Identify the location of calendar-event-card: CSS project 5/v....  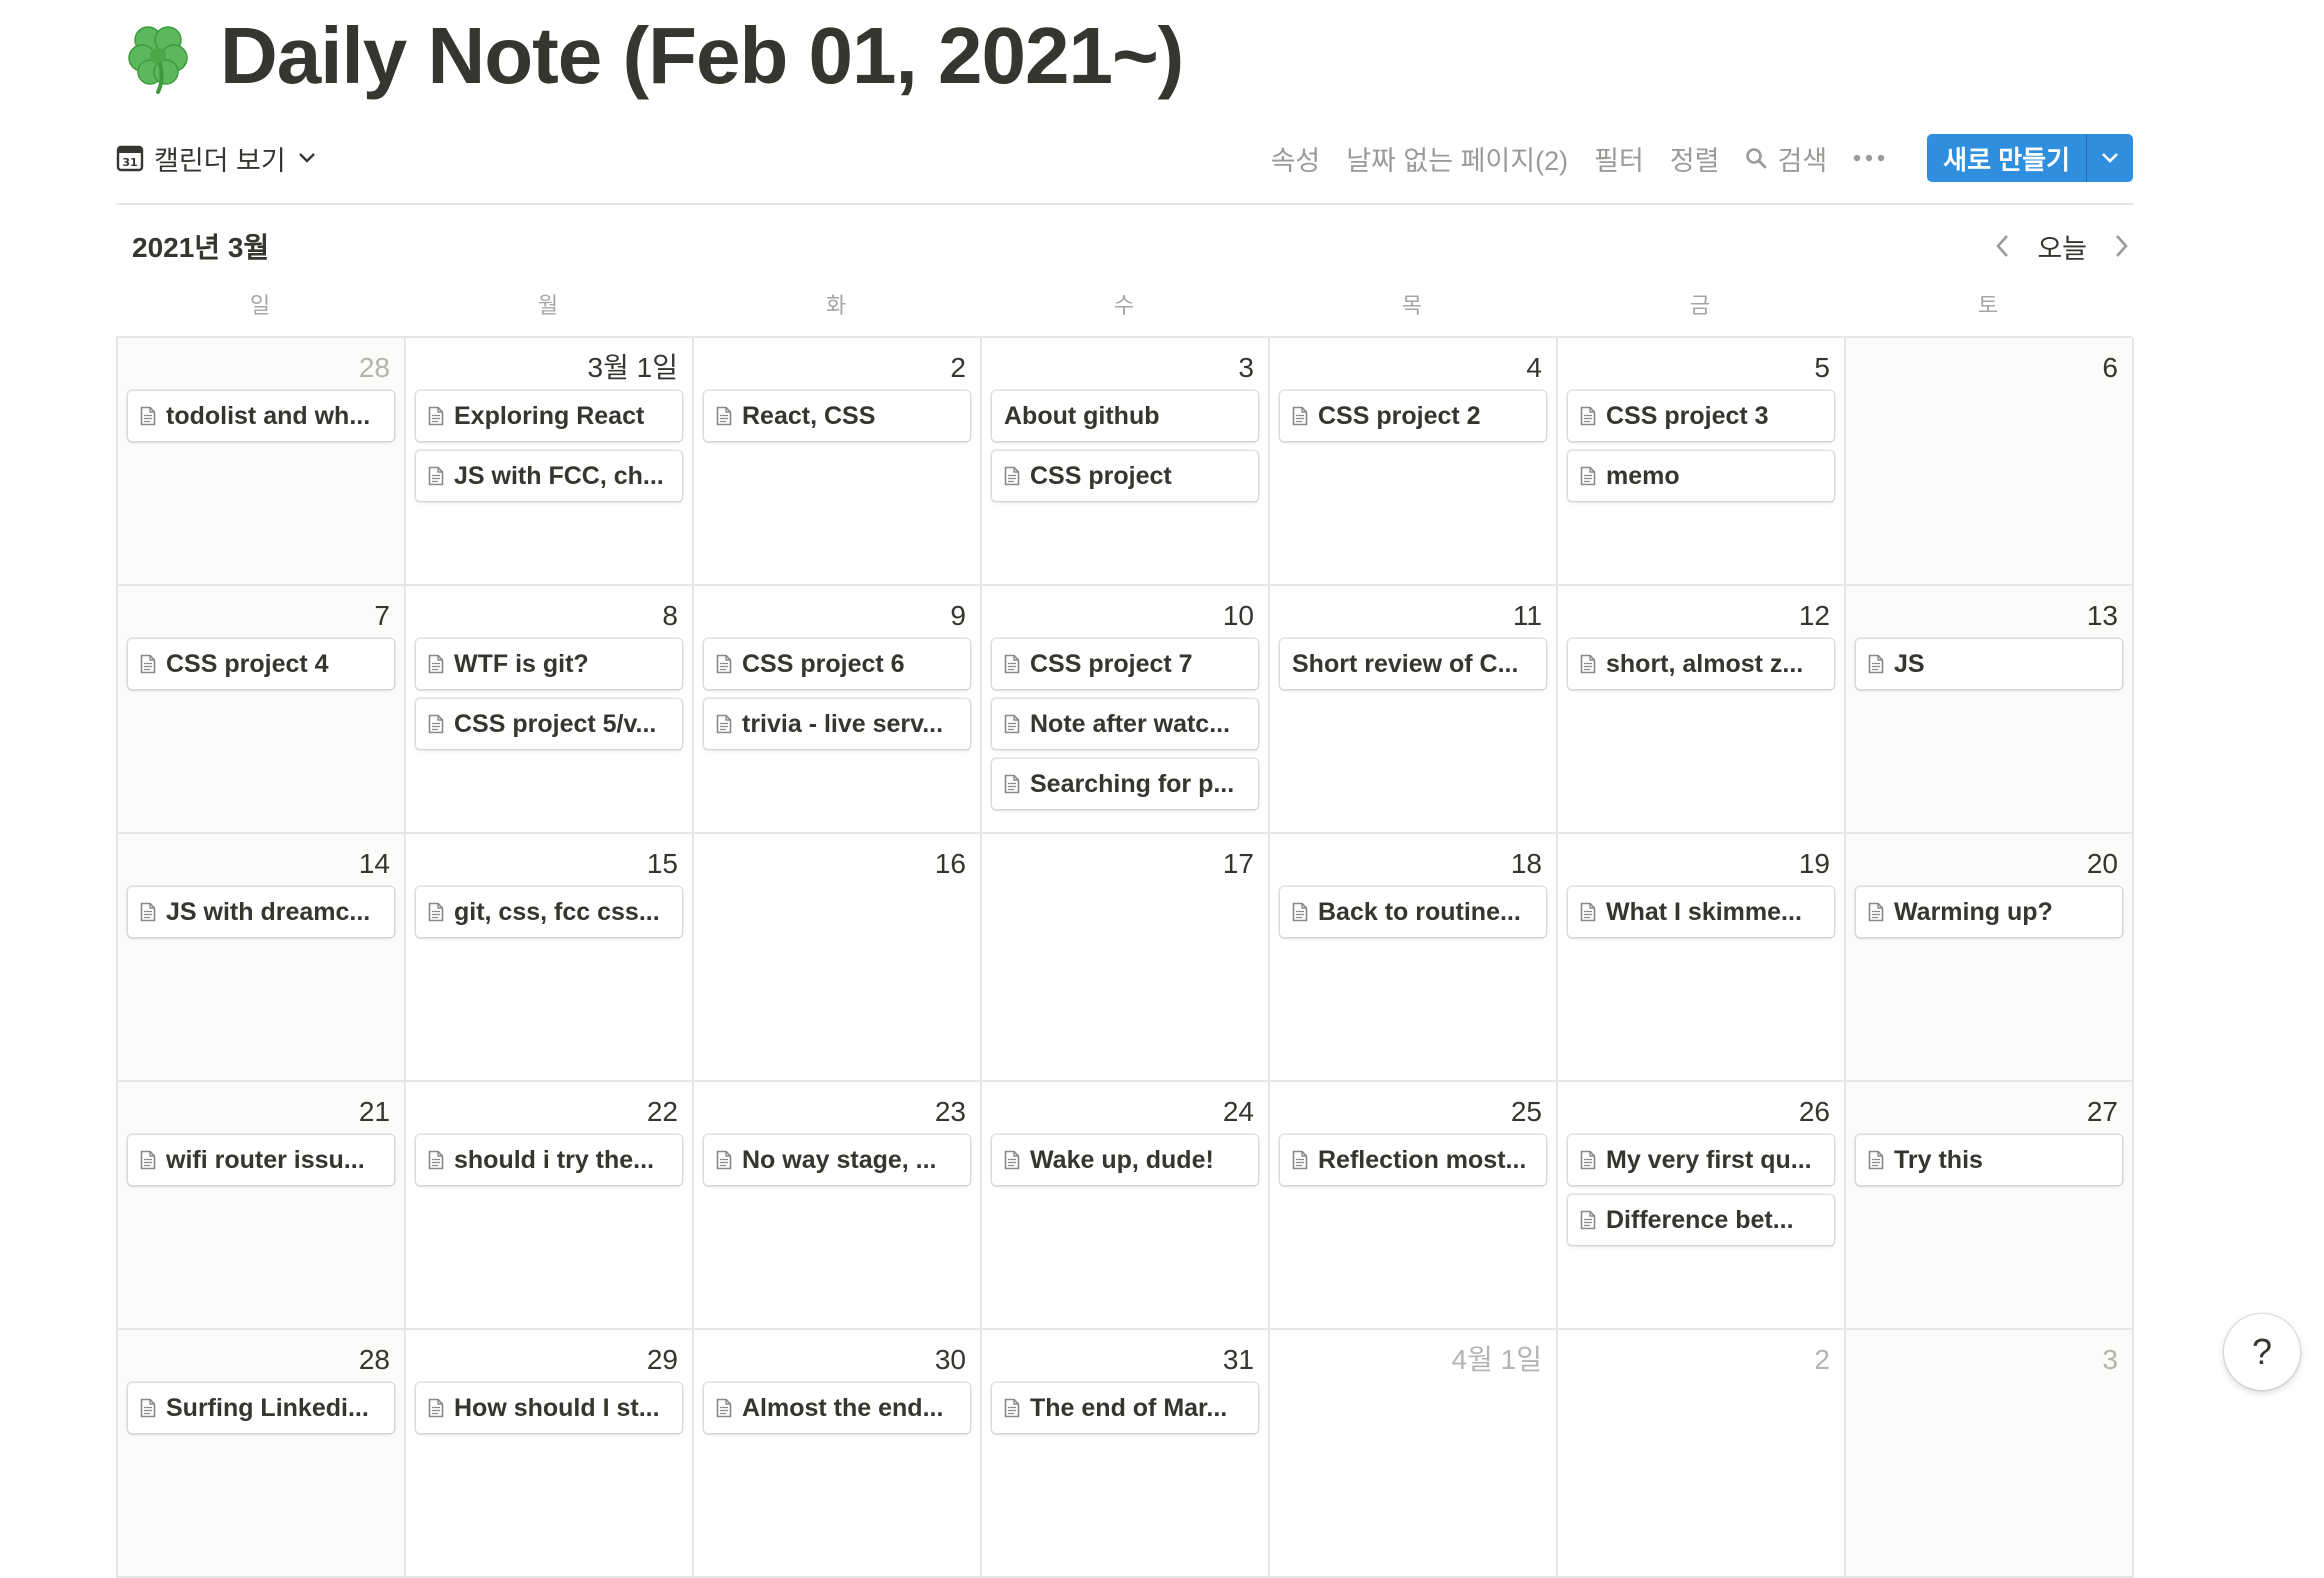
(549, 724).